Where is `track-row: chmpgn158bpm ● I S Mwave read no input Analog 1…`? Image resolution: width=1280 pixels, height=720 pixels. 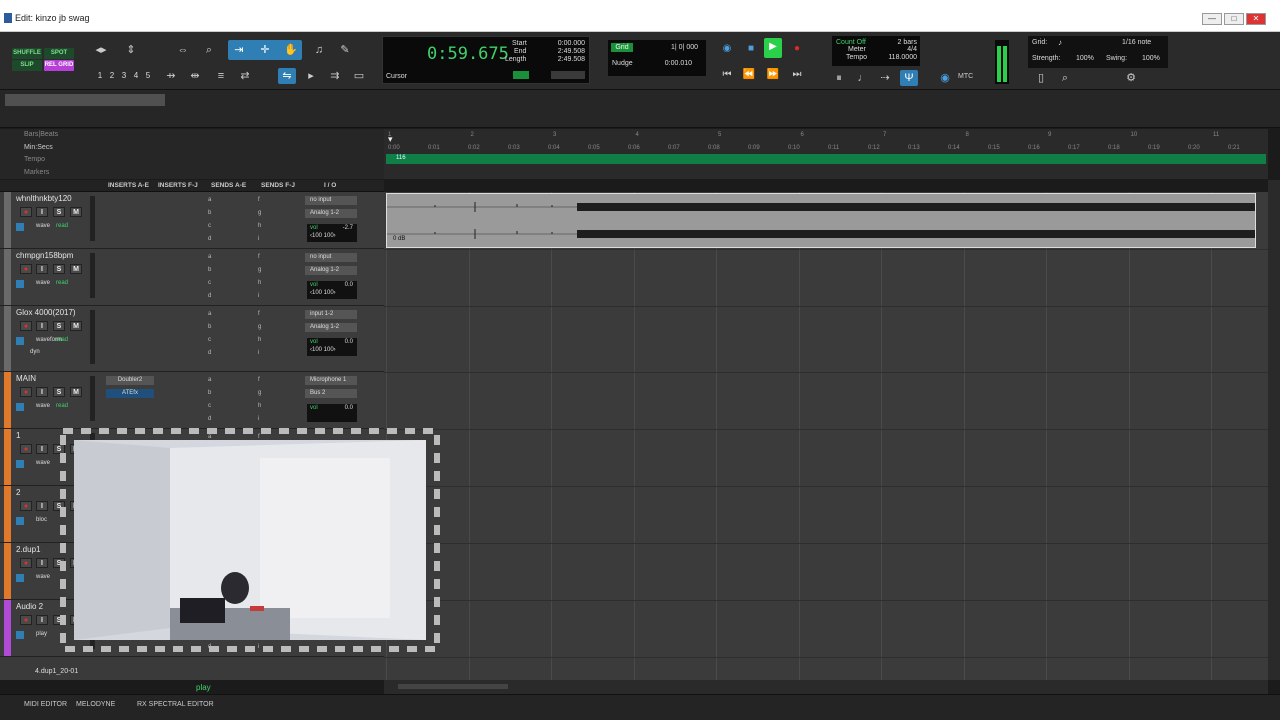
track-row: chmpgn158bpm ● I S Mwave read no input Analog 1… is located at coordinates (192, 277).